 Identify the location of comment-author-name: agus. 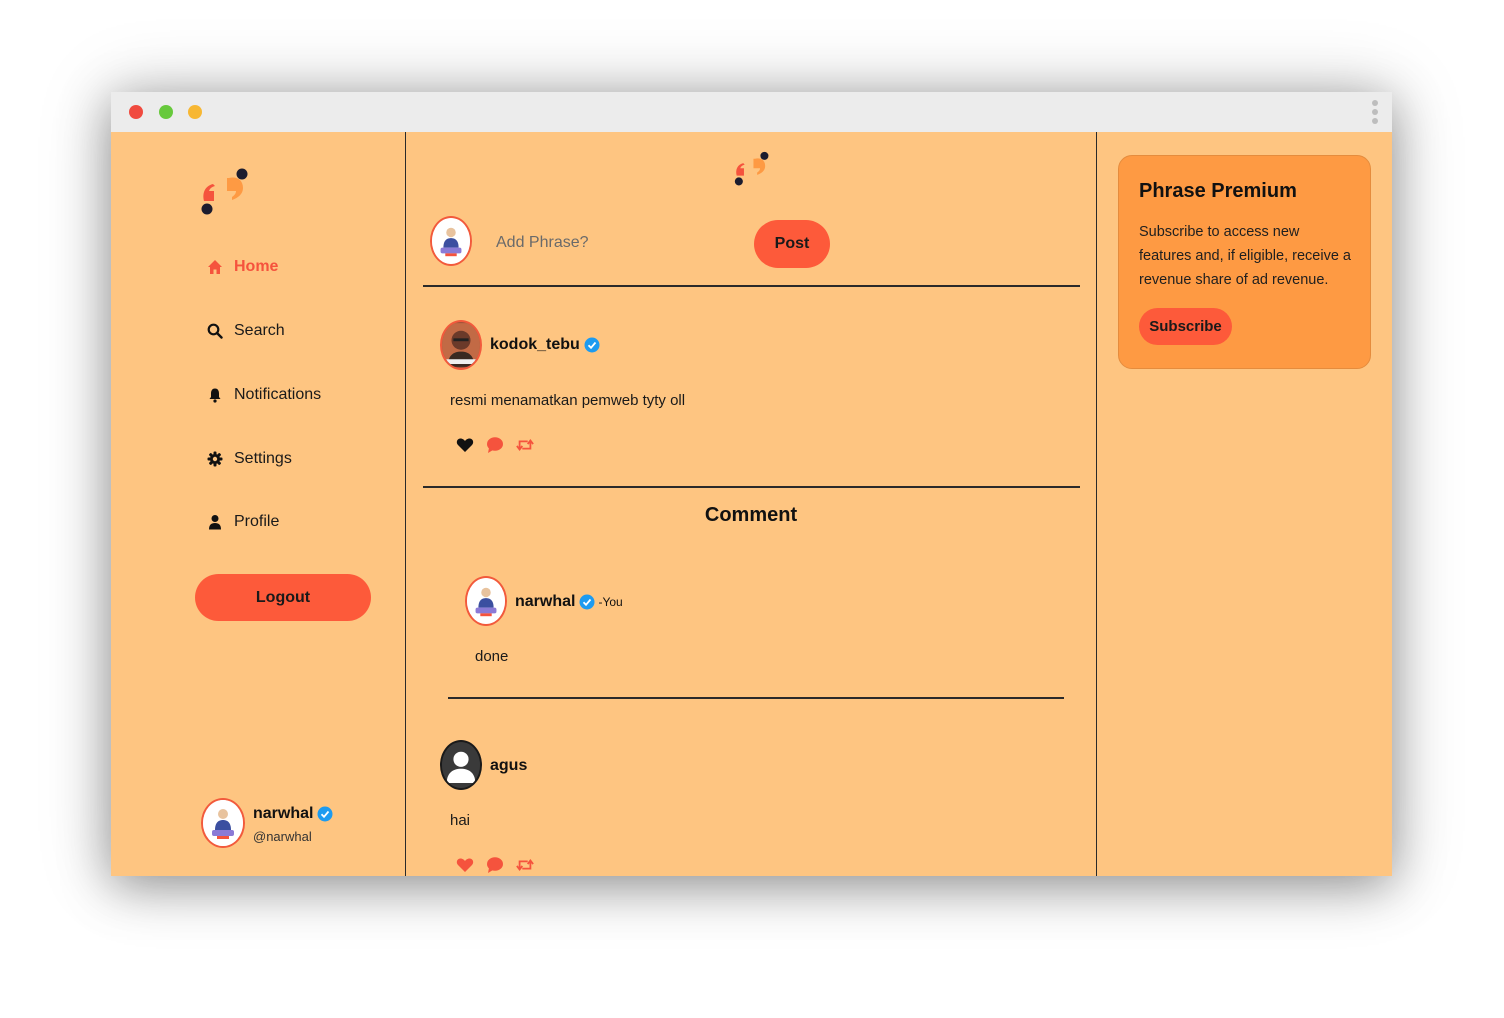
(508, 766).